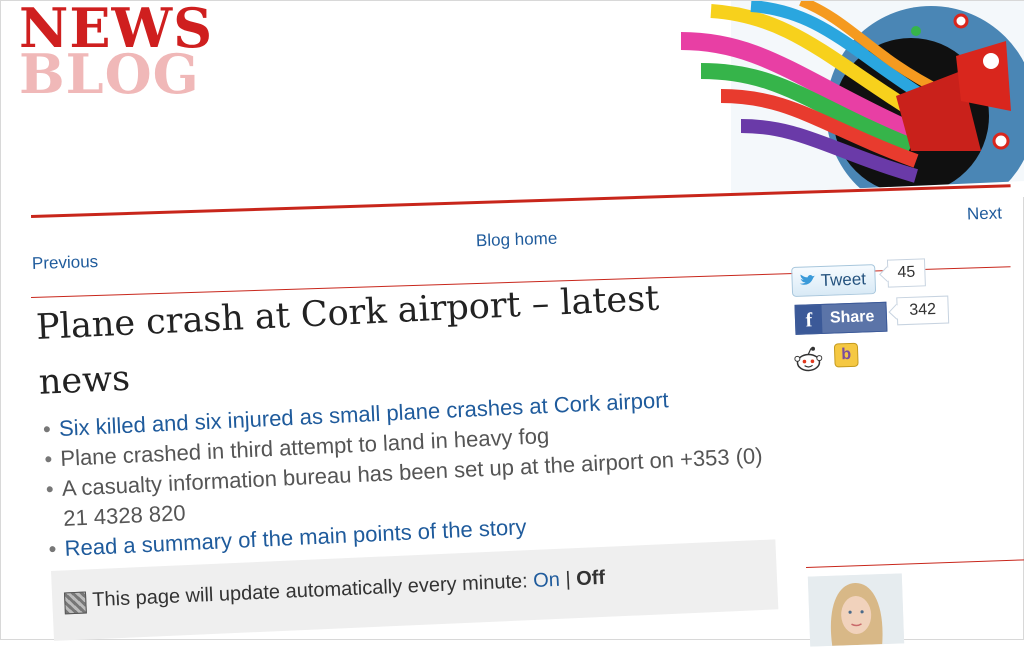  I want to click on news-blog-logo: NEWS BLOG, so click(116, 54).